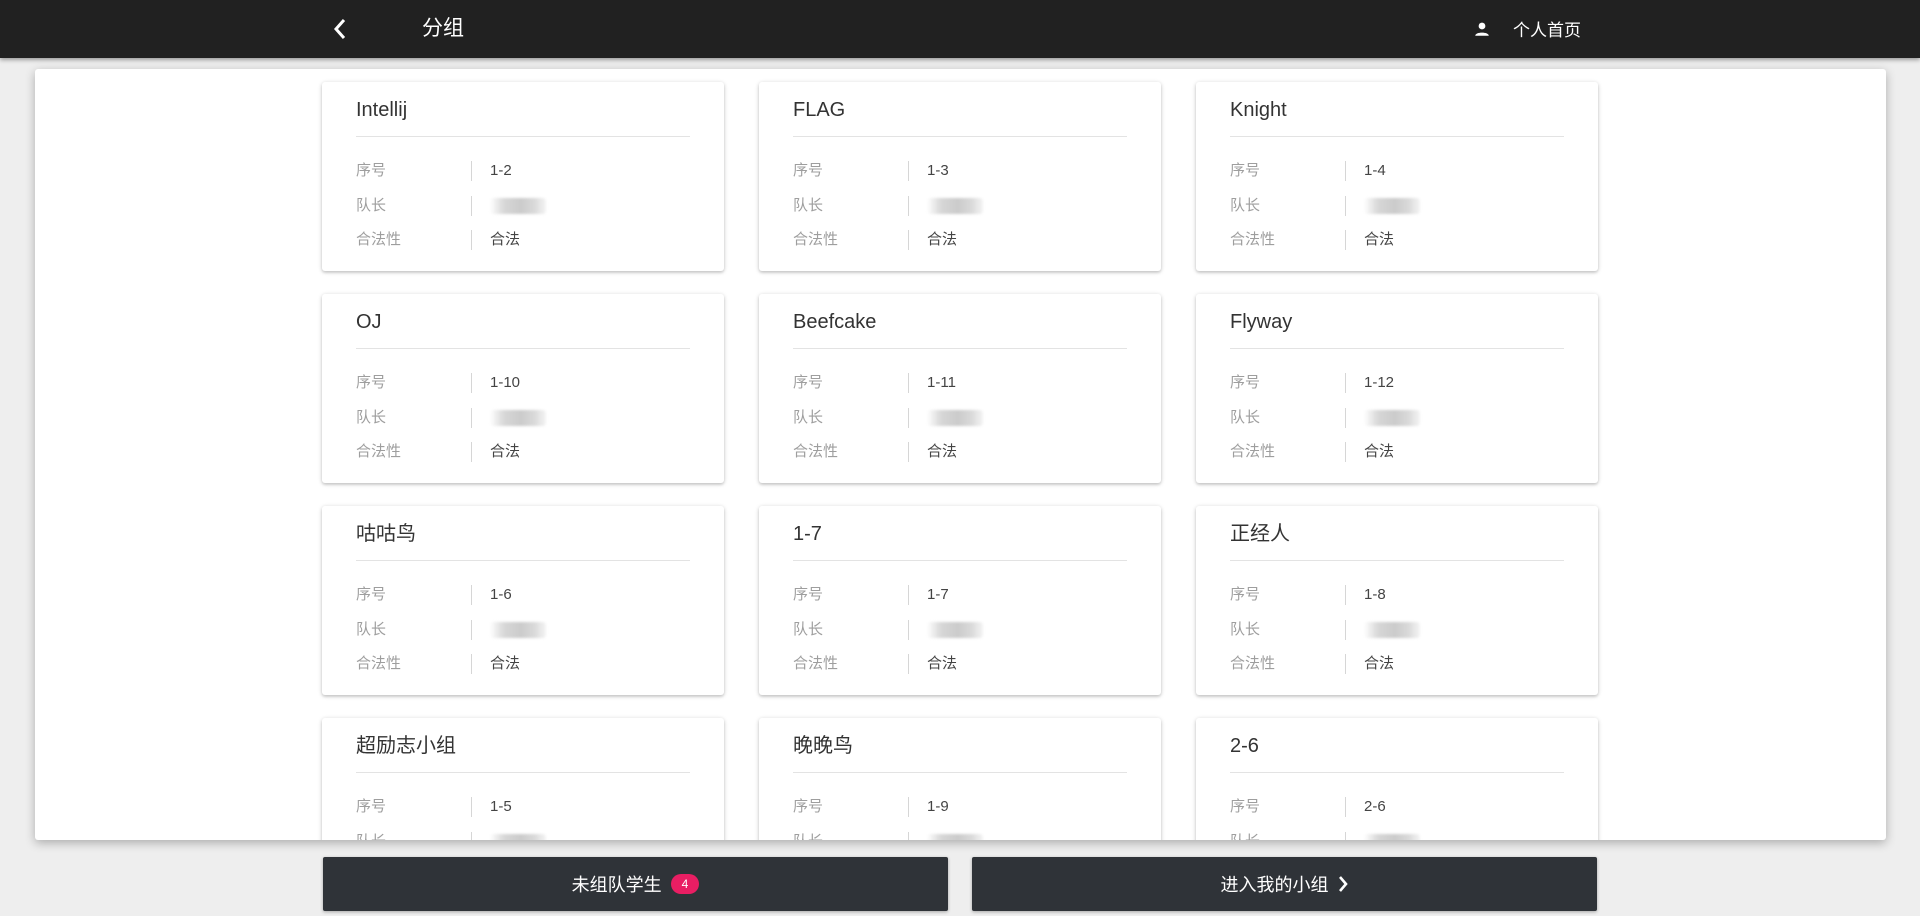 The width and height of the screenshot is (1920, 916). What do you see at coordinates (960, 779) in the screenshot?
I see `group-card: 晚晚鸟序号1-9队长合法性合法` at bounding box center [960, 779].